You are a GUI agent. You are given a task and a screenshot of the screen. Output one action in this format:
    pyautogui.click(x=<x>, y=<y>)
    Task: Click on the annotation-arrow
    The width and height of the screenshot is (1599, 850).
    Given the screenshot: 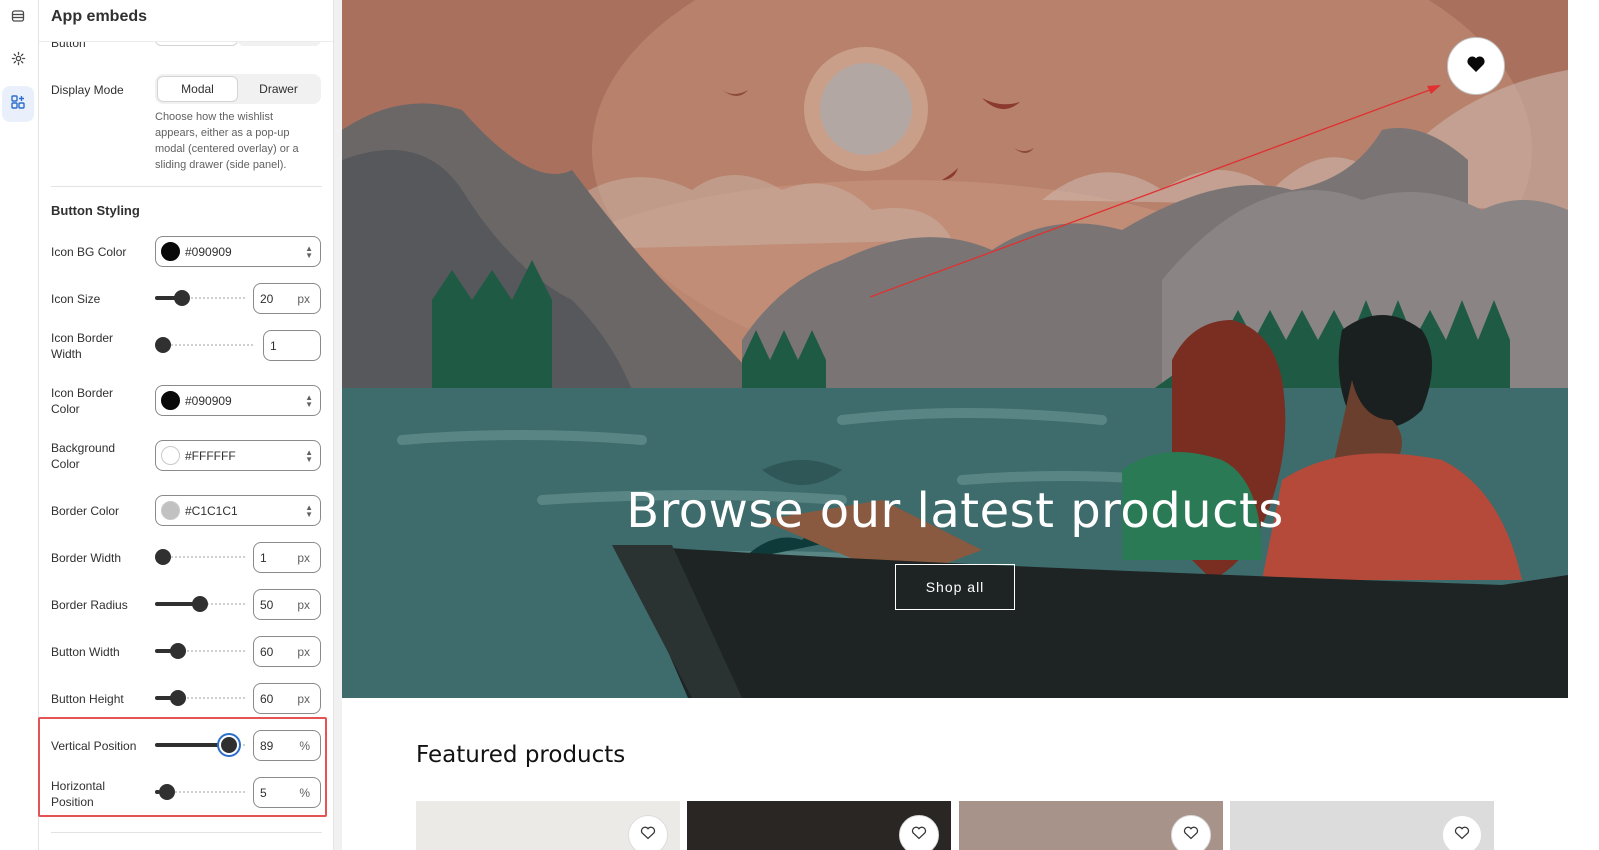 What is the action you would take?
    pyautogui.click(x=1155, y=191)
    